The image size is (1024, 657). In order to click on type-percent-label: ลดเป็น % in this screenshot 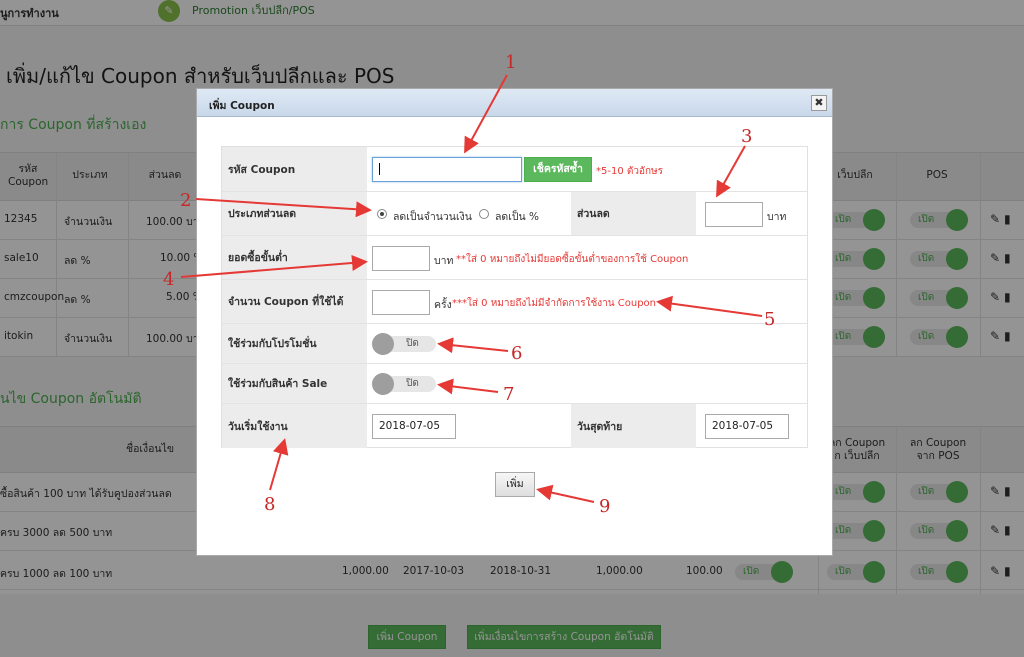, I will do `click(517, 216)`.